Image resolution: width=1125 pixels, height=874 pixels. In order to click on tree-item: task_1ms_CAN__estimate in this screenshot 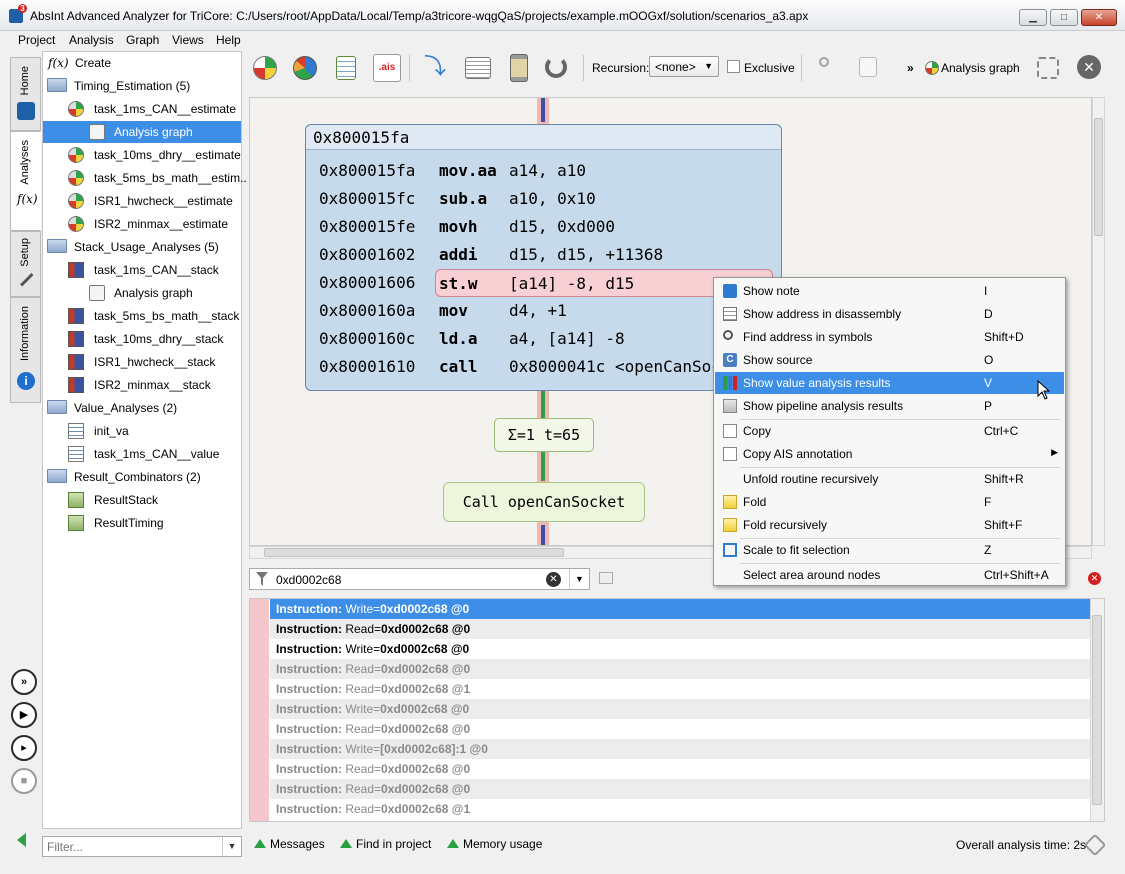, I will do `click(142, 109)`.